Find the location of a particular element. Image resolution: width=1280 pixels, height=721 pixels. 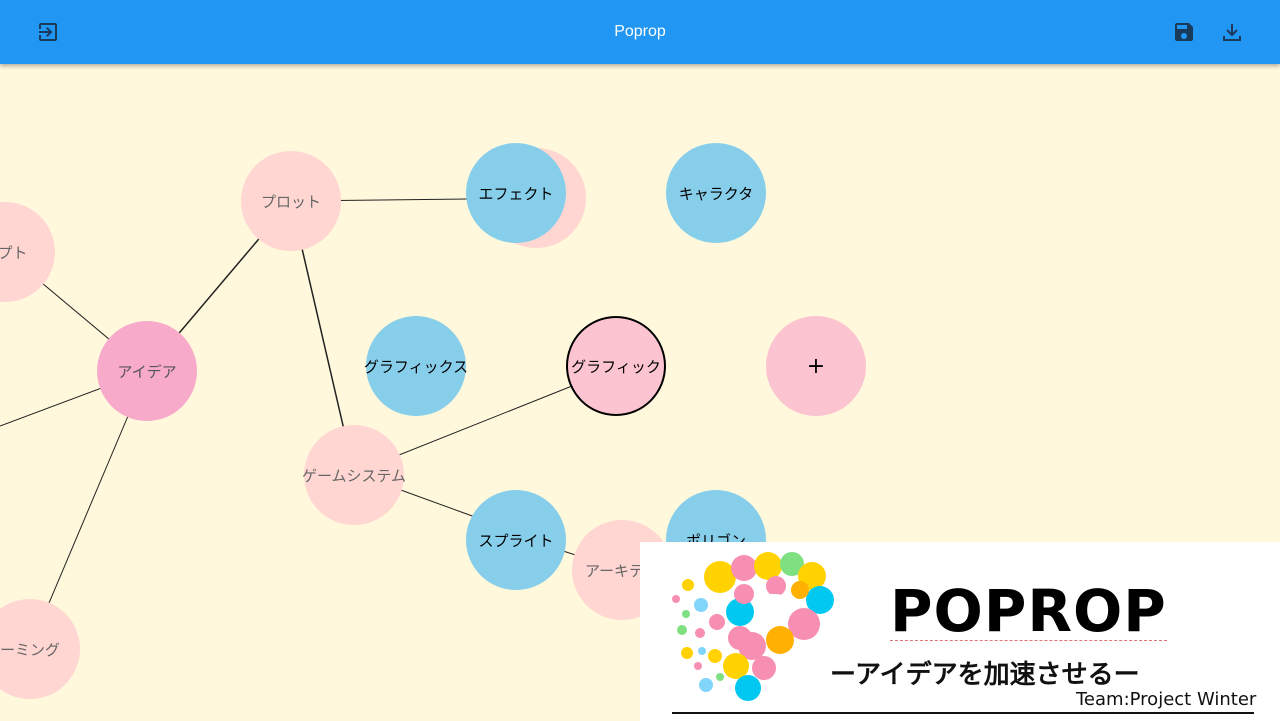

app-bar: Poprop is located at coordinates (640, 32).